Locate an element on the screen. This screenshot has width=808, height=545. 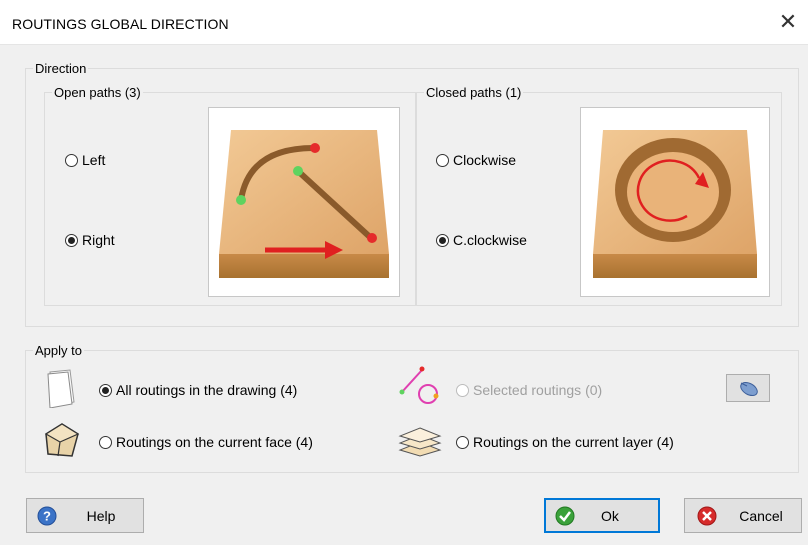
mouse-icon is located at coordinates (749, 389).